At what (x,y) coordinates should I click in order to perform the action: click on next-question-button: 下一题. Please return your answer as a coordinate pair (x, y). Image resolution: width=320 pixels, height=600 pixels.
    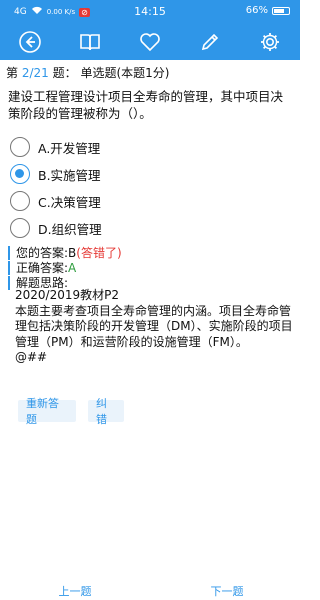
    Looking at the image, I should click on (227, 591).